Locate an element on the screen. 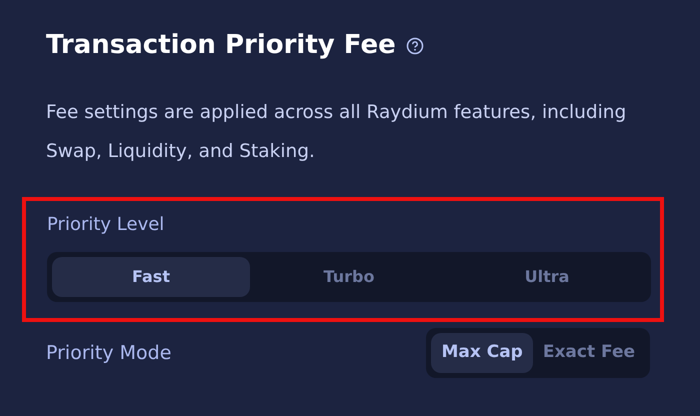 This screenshot has height=416, width=700. priority-level-label: Priority Level is located at coordinates (106, 225).